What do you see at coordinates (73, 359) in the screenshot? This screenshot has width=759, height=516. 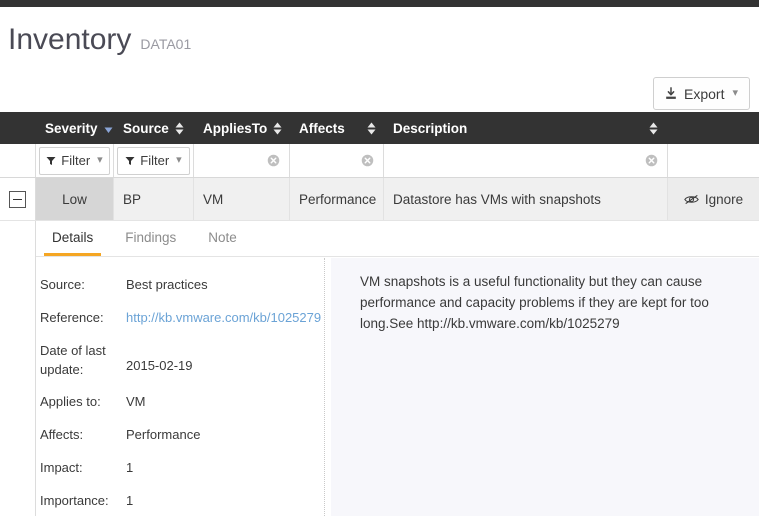 I see `field-date-of-last-update-label: Date of last update:` at bounding box center [73, 359].